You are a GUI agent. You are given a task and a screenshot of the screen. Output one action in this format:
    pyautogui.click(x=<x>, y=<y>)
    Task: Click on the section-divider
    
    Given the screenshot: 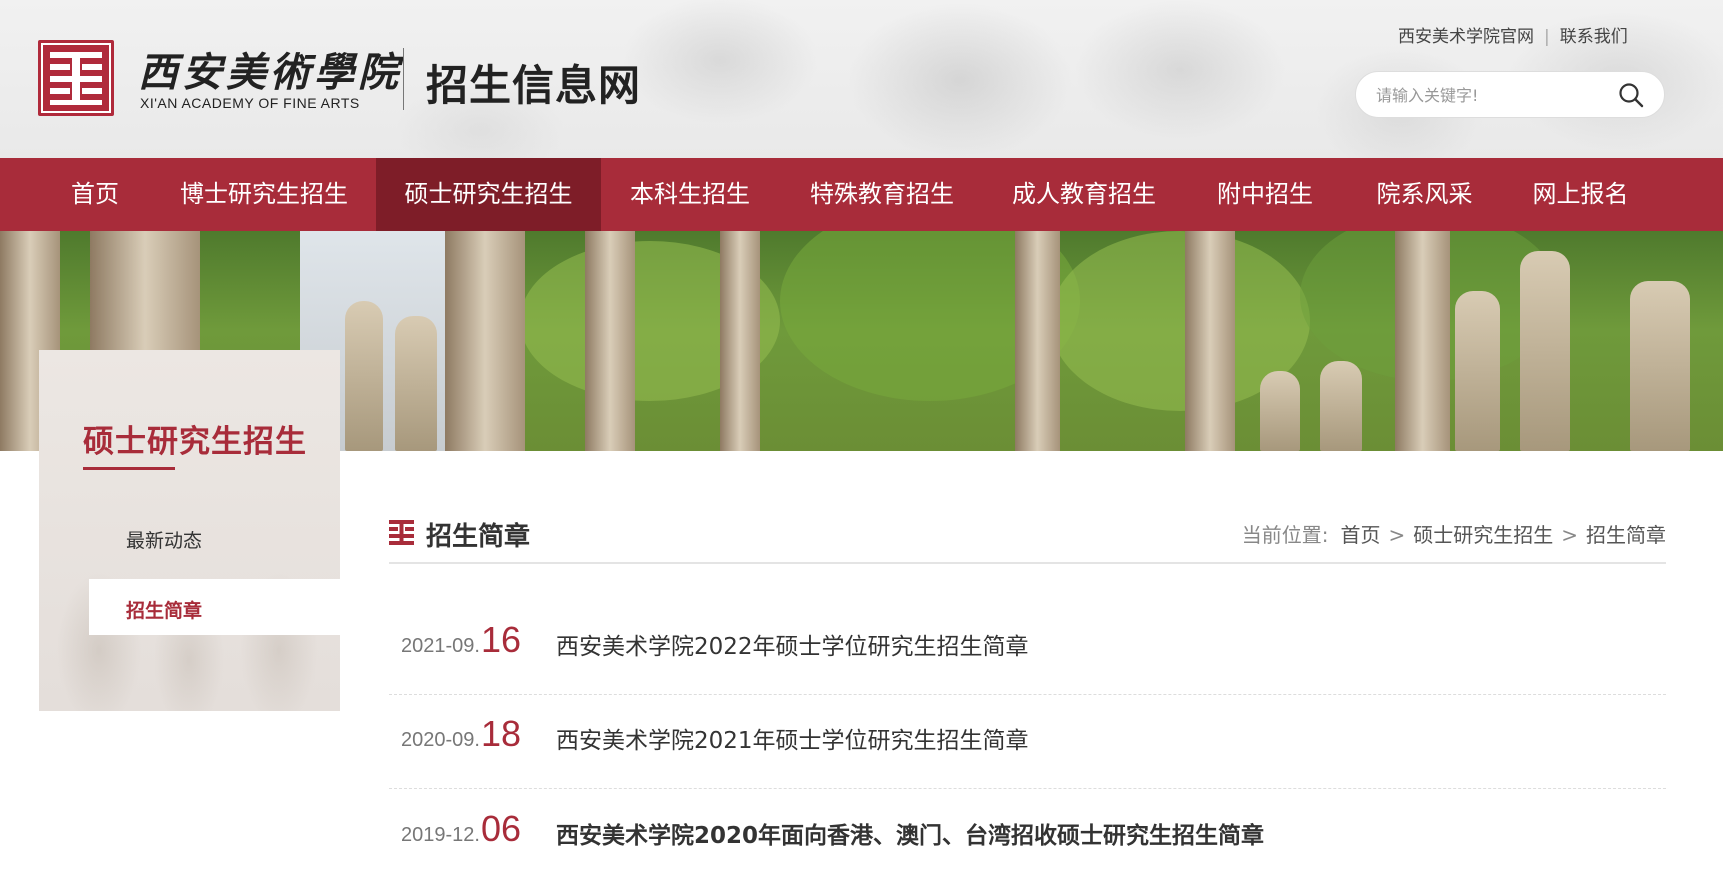 What is the action you would take?
    pyautogui.click(x=1027, y=563)
    